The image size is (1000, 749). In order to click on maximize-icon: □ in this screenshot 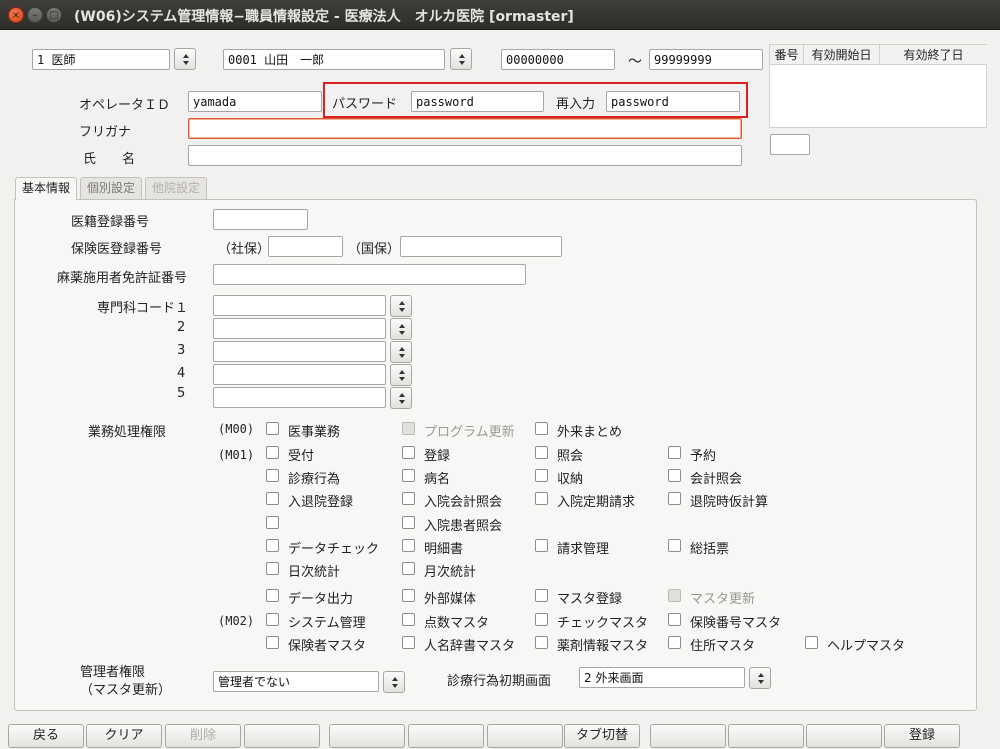, I will do `click(54, 15)`.